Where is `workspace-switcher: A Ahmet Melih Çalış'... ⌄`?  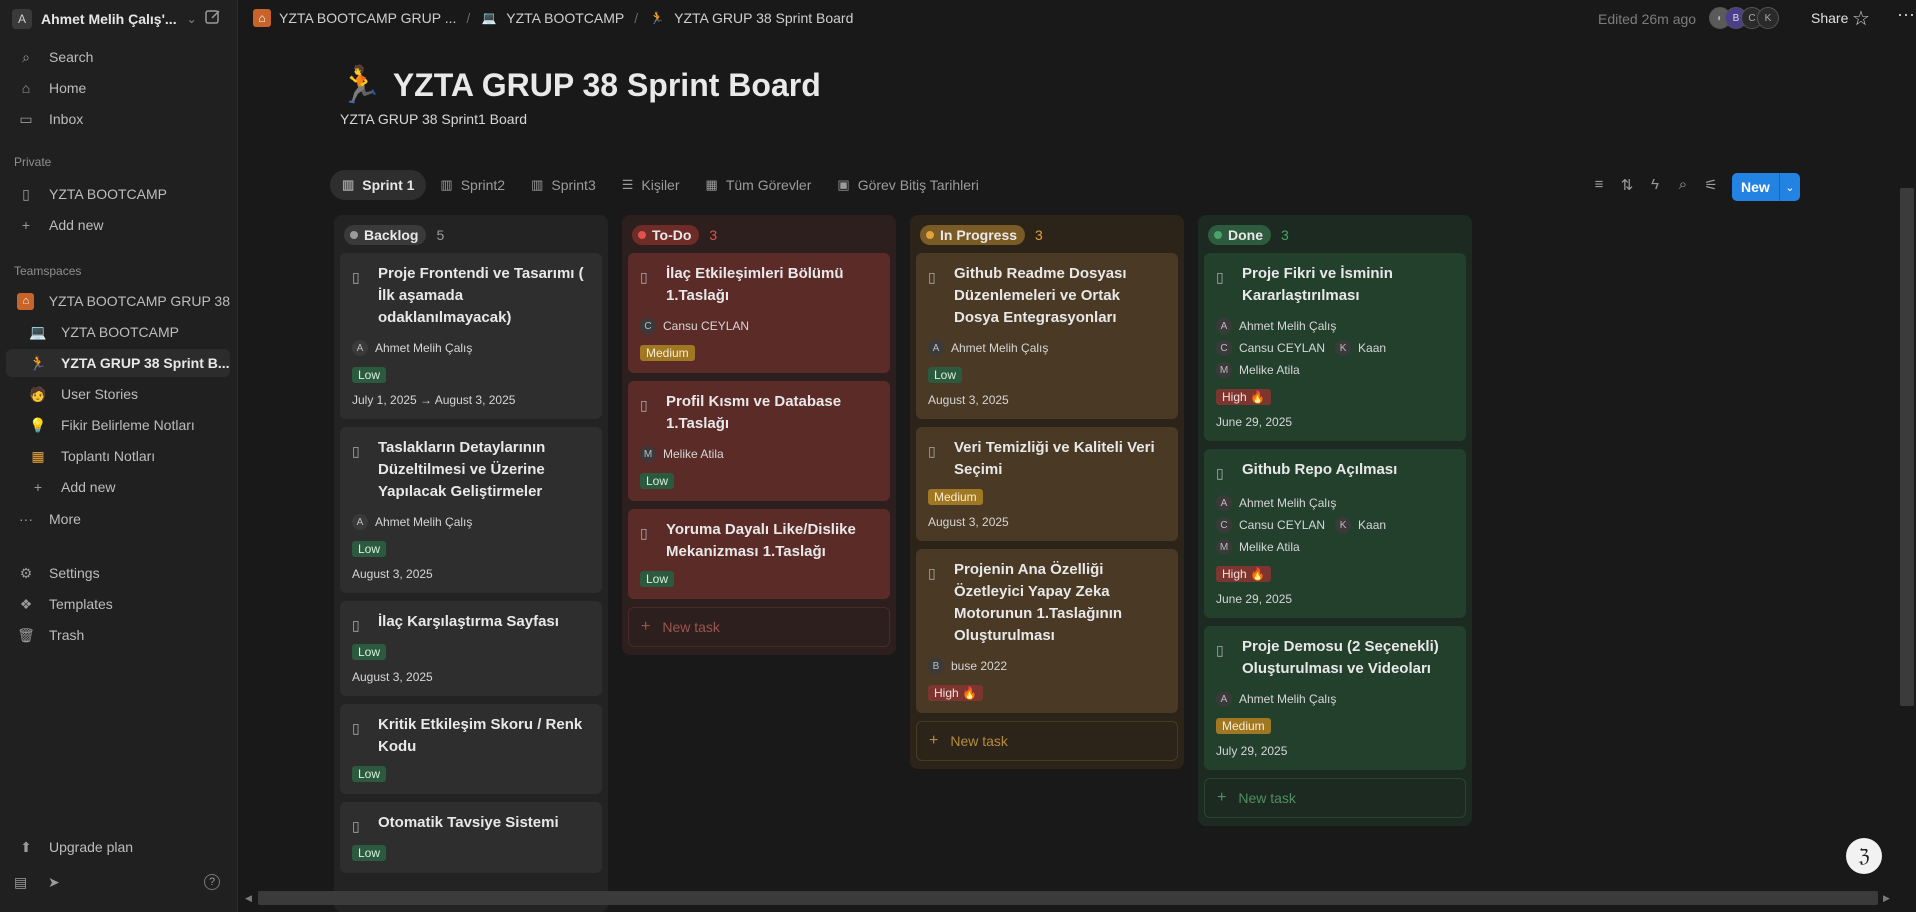
workspace-switcher: A Ahmet Melih Çalış'... ⌄ is located at coordinates (119, 19).